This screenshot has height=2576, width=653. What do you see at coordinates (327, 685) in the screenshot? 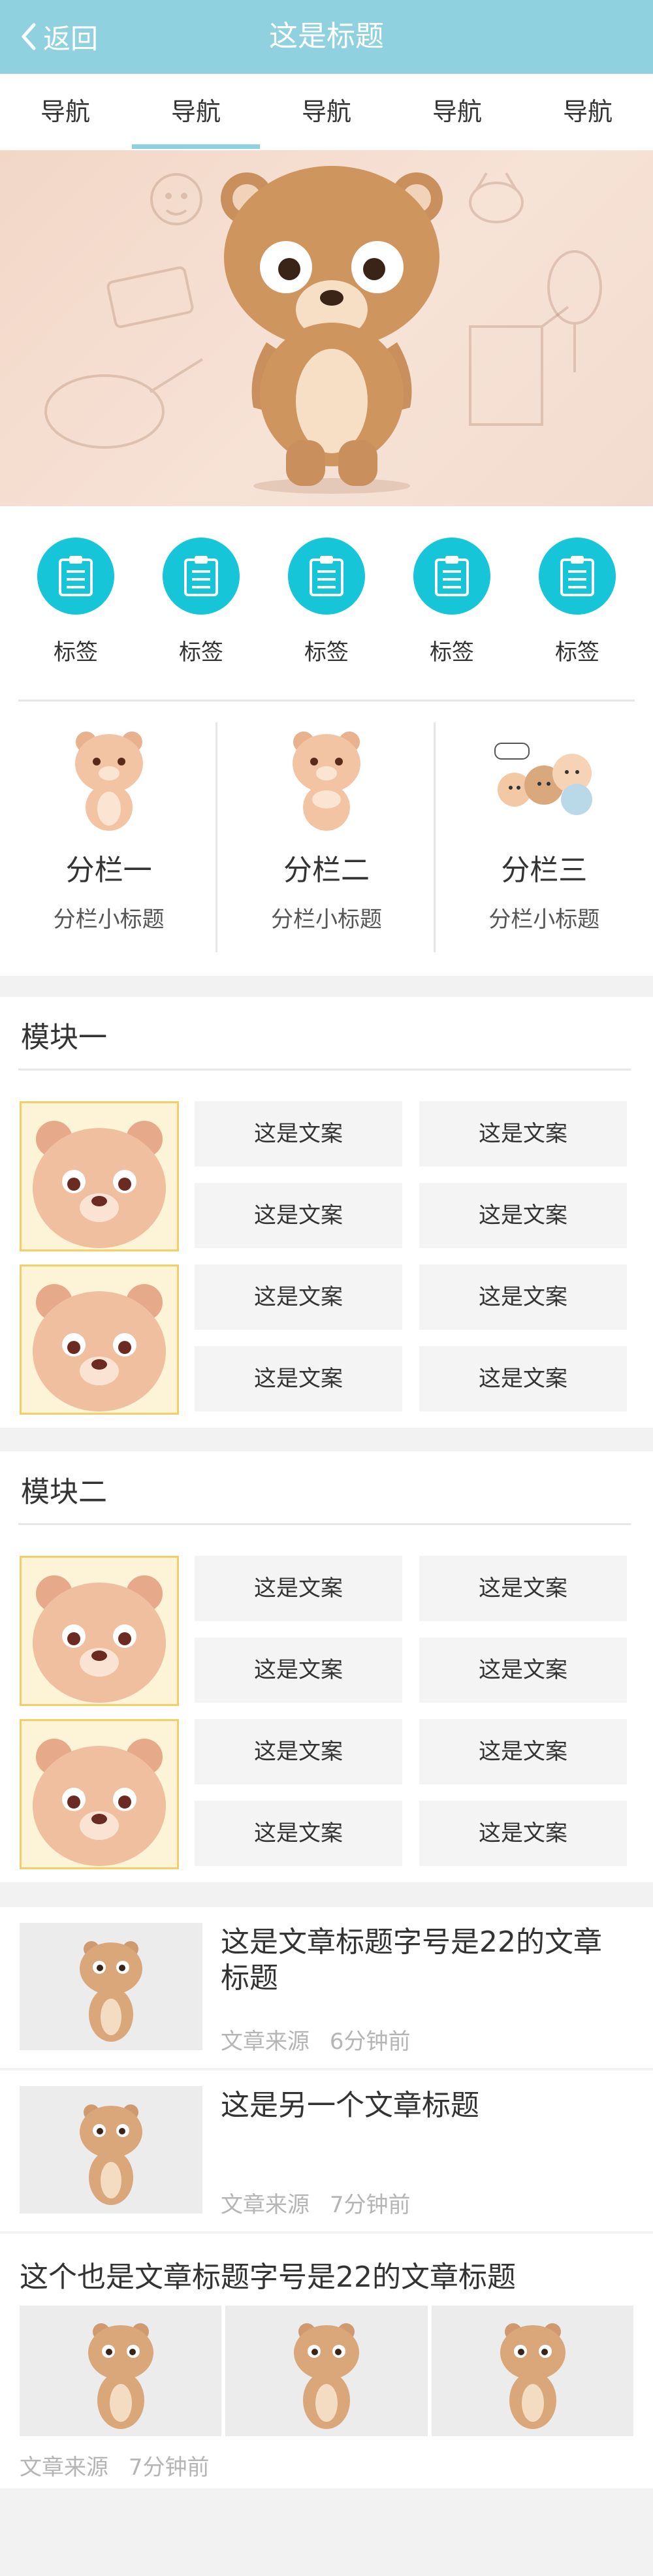
I see `spacer` at bounding box center [327, 685].